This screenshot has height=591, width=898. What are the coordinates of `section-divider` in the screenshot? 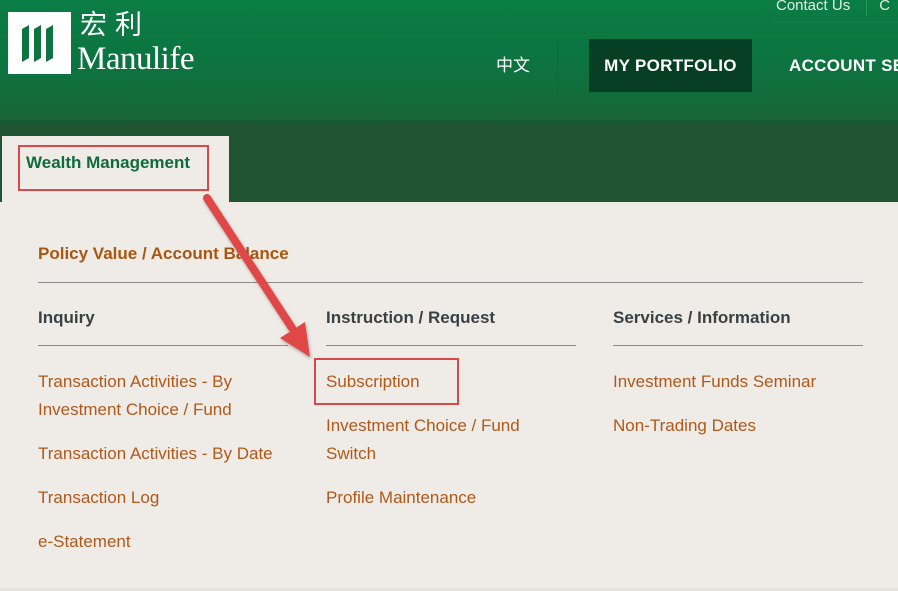 It's located at (450, 282).